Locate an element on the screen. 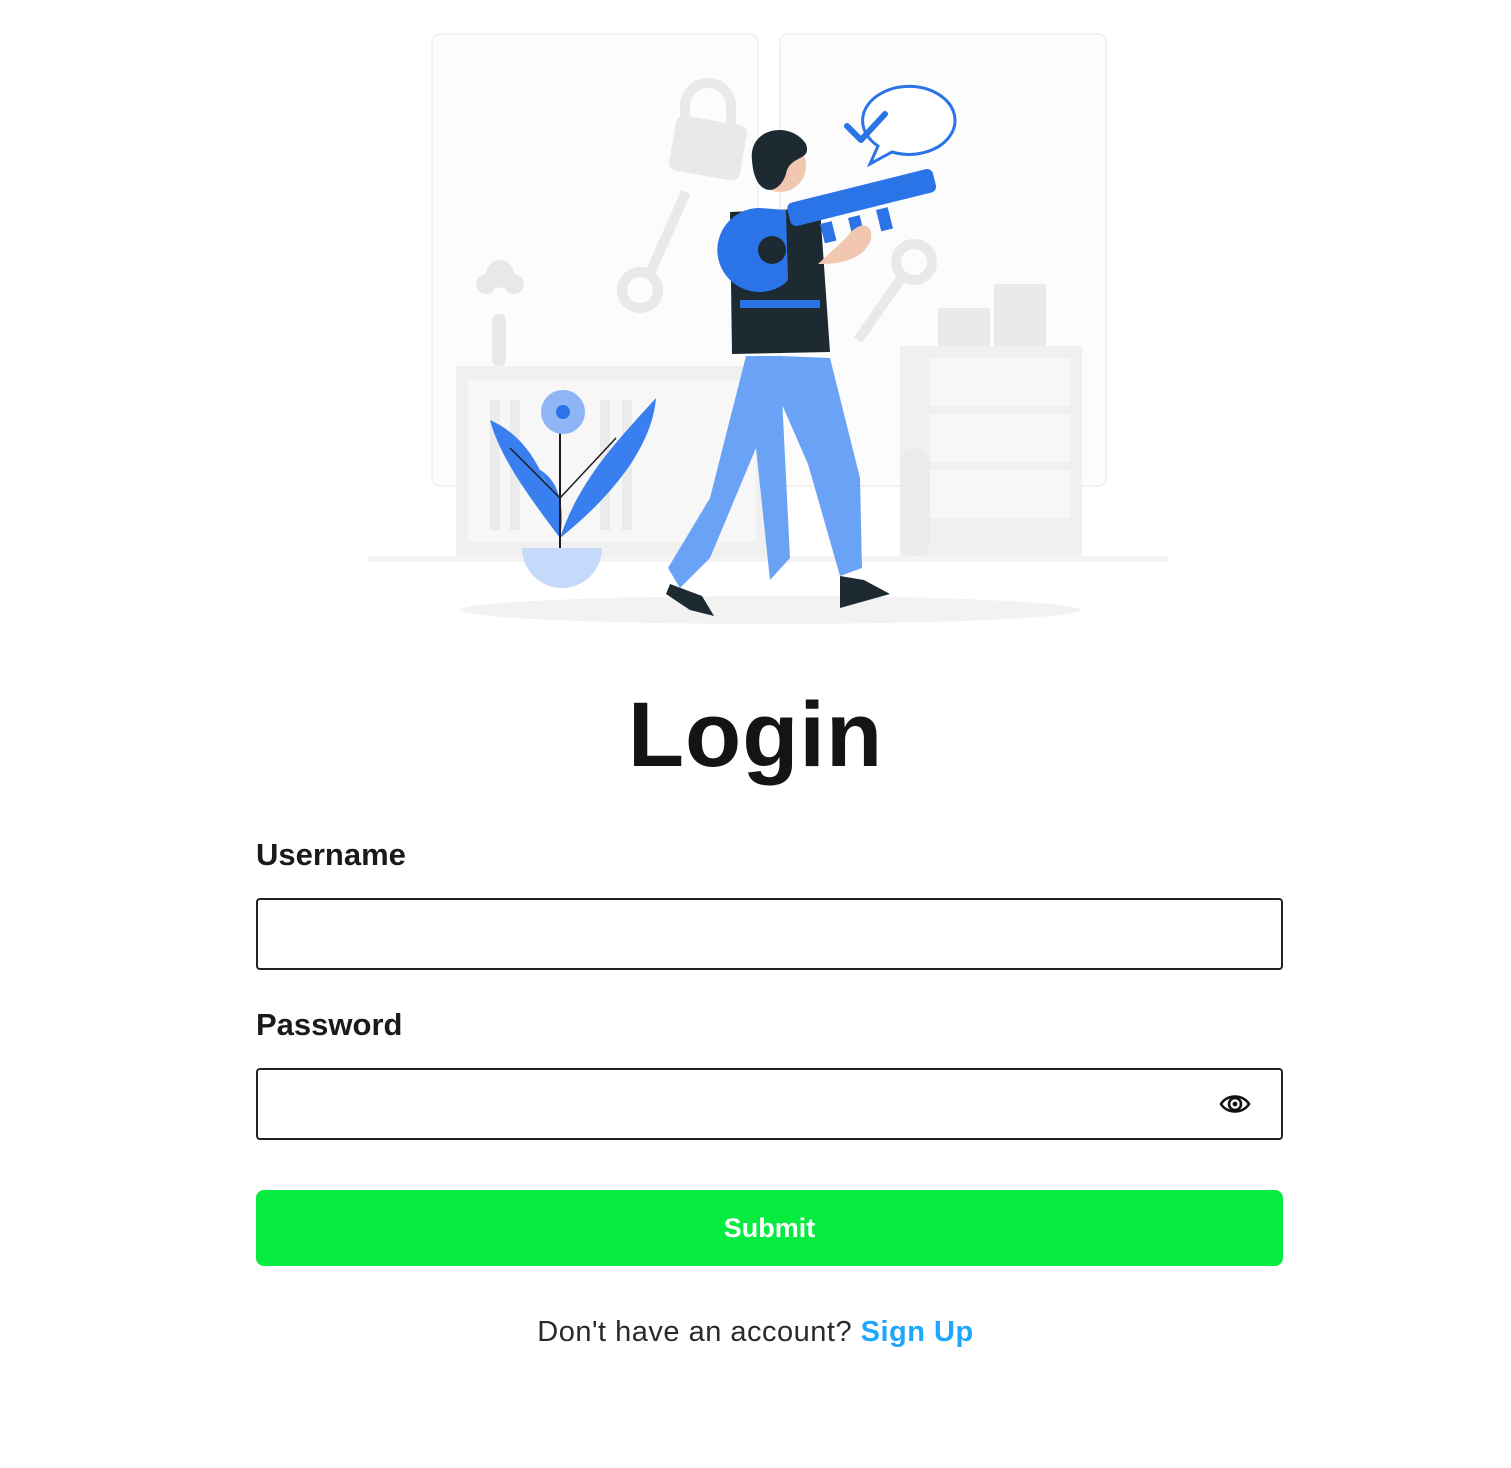 This screenshot has width=1511, height=1468. submit-button: Submit is located at coordinates (769, 1228).